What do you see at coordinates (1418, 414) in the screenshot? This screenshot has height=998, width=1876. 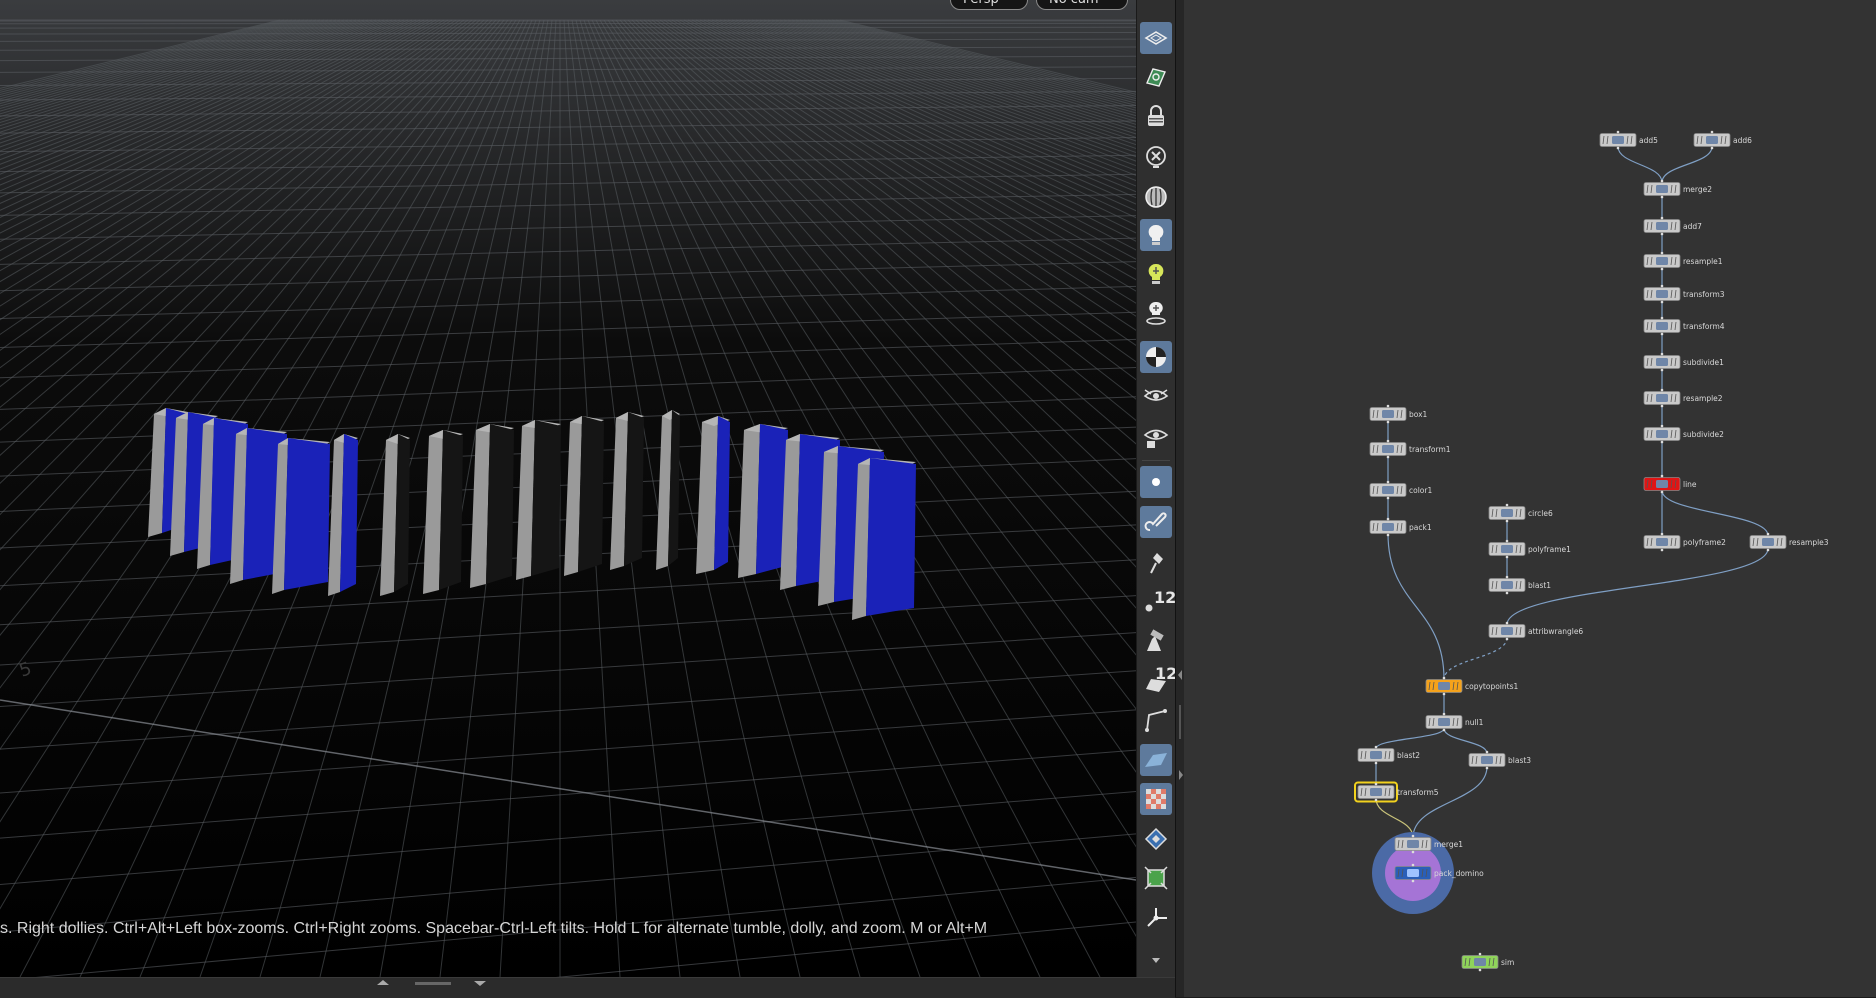 I see `node-label: box1` at bounding box center [1418, 414].